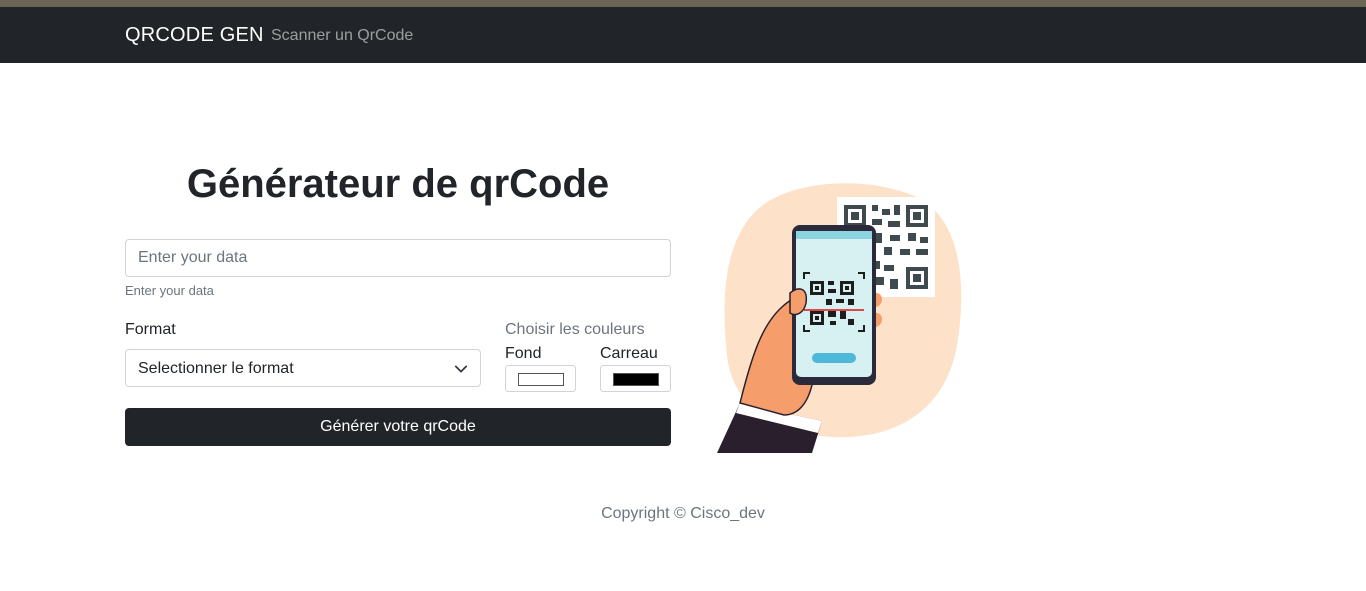 This screenshot has width=1366, height=591. Describe the element at coordinates (683, 35) in the screenshot. I see `navbar: QRCODE GEN Scanner un QrCode` at that location.